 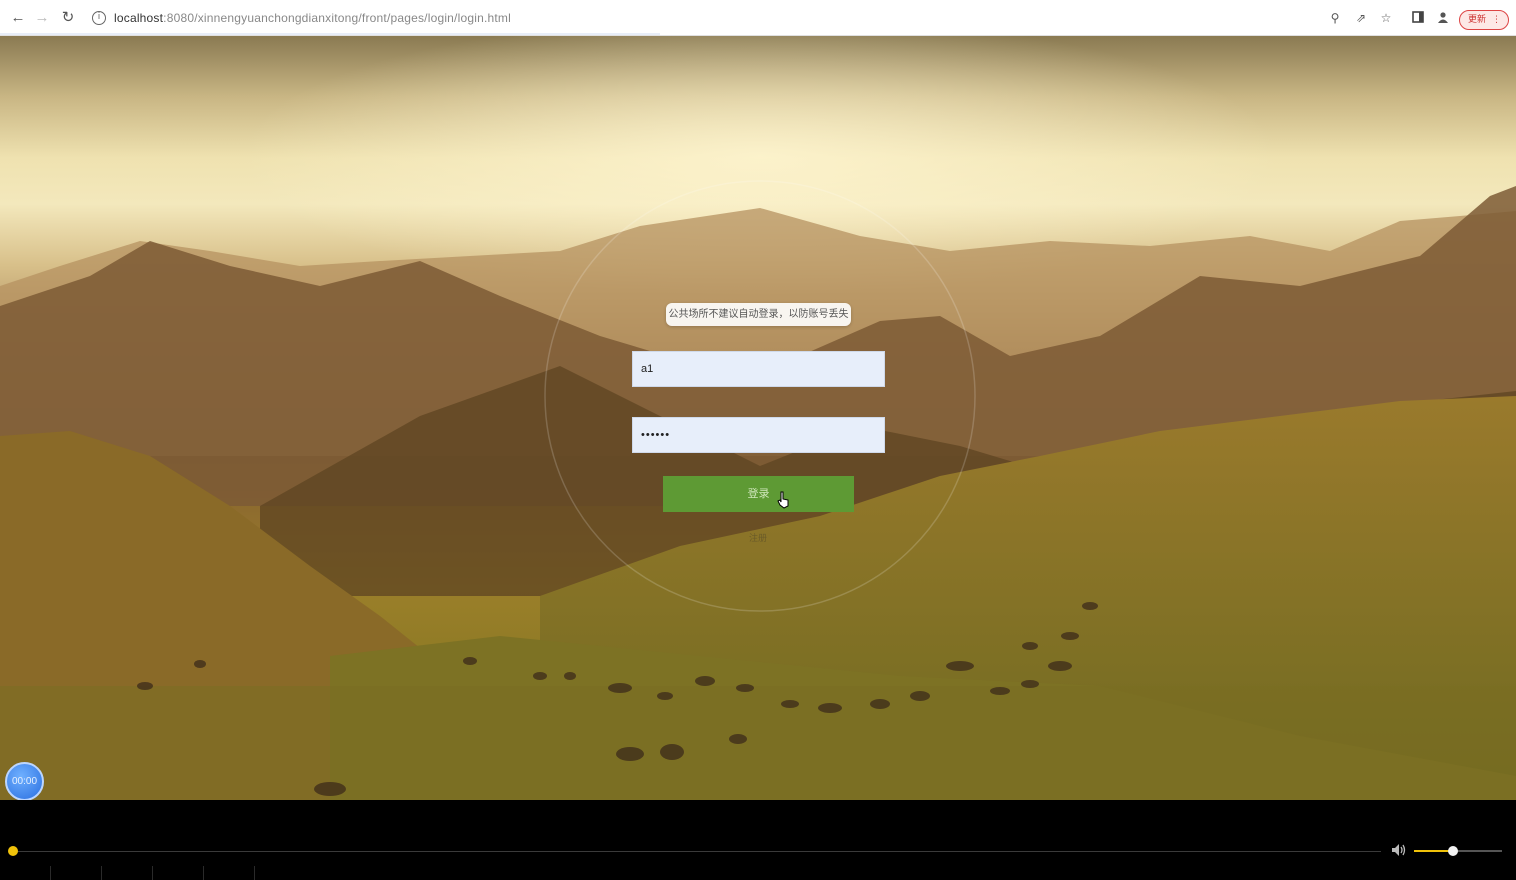 What do you see at coordinates (758, 435) in the screenshot?
I see `password-input: ••••••` at bounding box center [758, 435].